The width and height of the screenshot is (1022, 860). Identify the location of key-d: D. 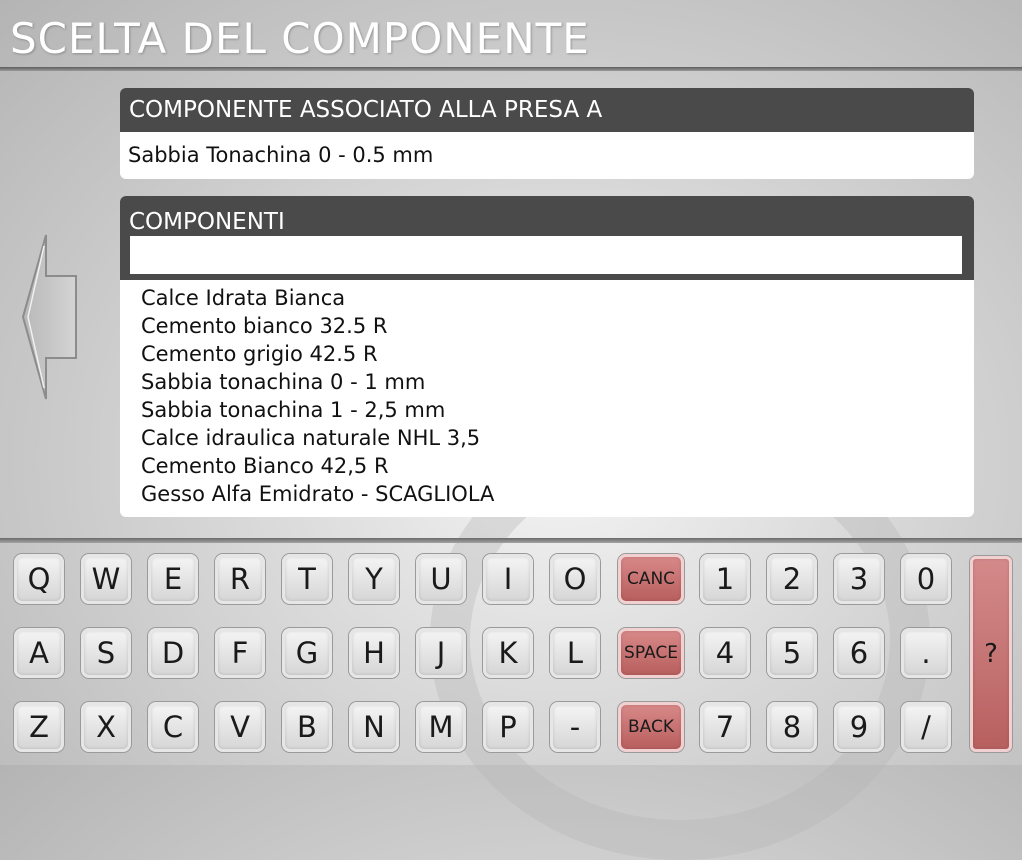
(173, 653).